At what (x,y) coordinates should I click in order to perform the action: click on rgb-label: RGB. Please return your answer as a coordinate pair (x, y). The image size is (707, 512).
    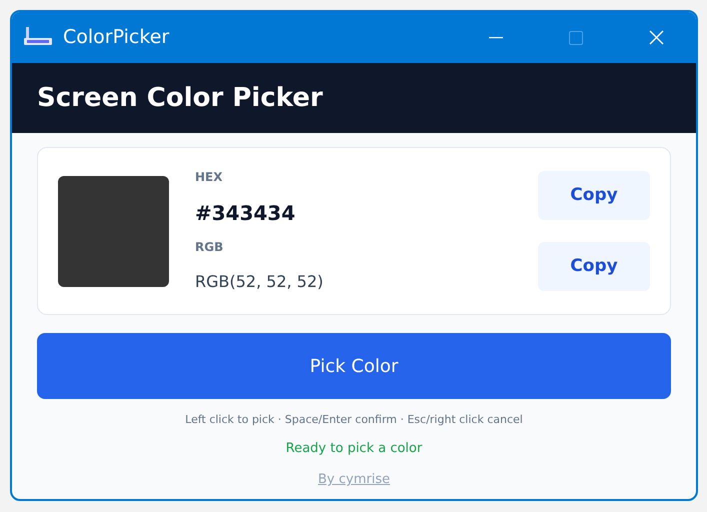
    Looking at the image, I should click on (209, 247).